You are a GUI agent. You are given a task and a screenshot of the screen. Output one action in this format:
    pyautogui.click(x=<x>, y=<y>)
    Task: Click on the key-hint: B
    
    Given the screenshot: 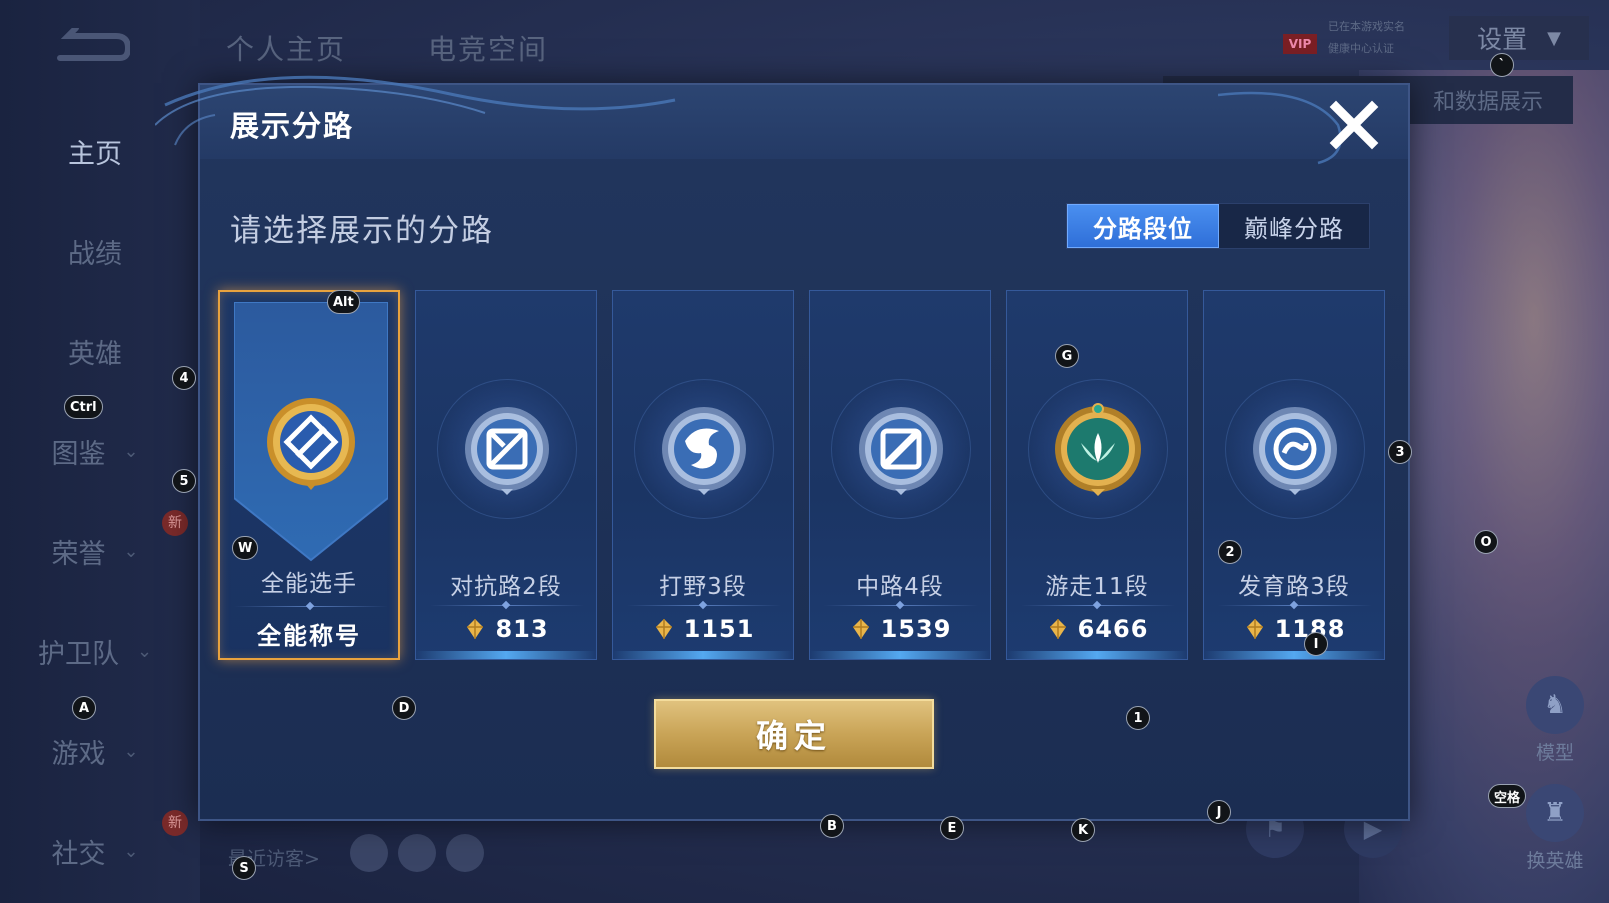 What is the action you would take?
    pyautogui.click(x=832, y=826)
    